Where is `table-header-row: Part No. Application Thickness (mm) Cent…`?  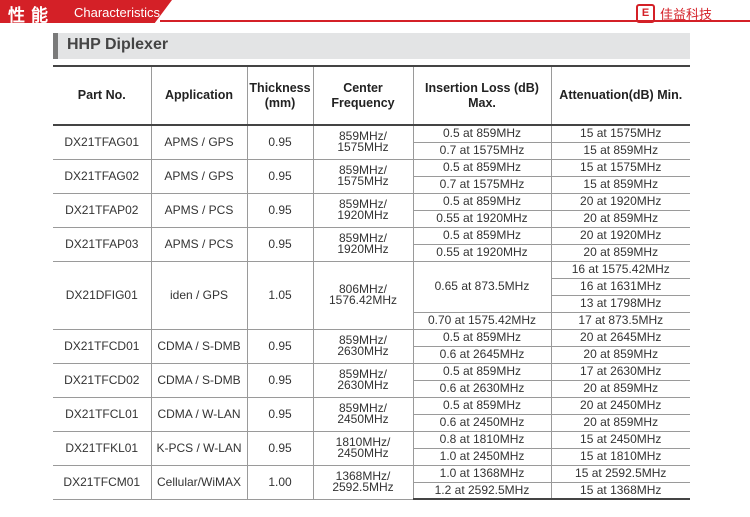
table-header-row: Part No. Application Thickness (mm) Cent… is located at coordinates (371, 95).